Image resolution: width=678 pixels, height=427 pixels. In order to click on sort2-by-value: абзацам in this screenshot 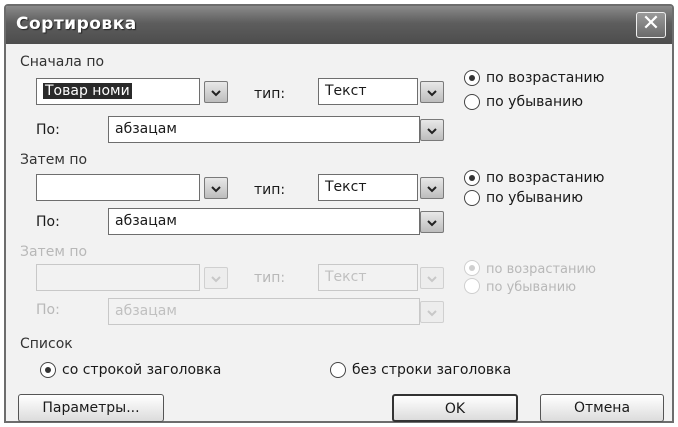, I will do `click(146, 221)`.